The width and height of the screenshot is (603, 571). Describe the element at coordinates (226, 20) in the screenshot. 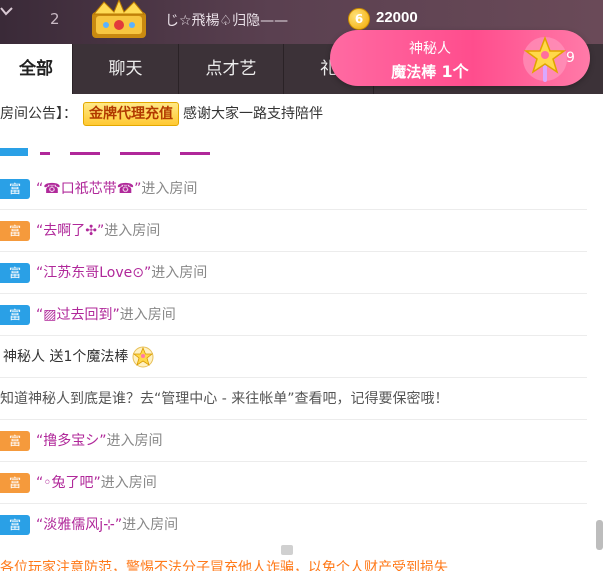

I see `rank-user-name: じ☆飛楊♤归隐——` at that location.